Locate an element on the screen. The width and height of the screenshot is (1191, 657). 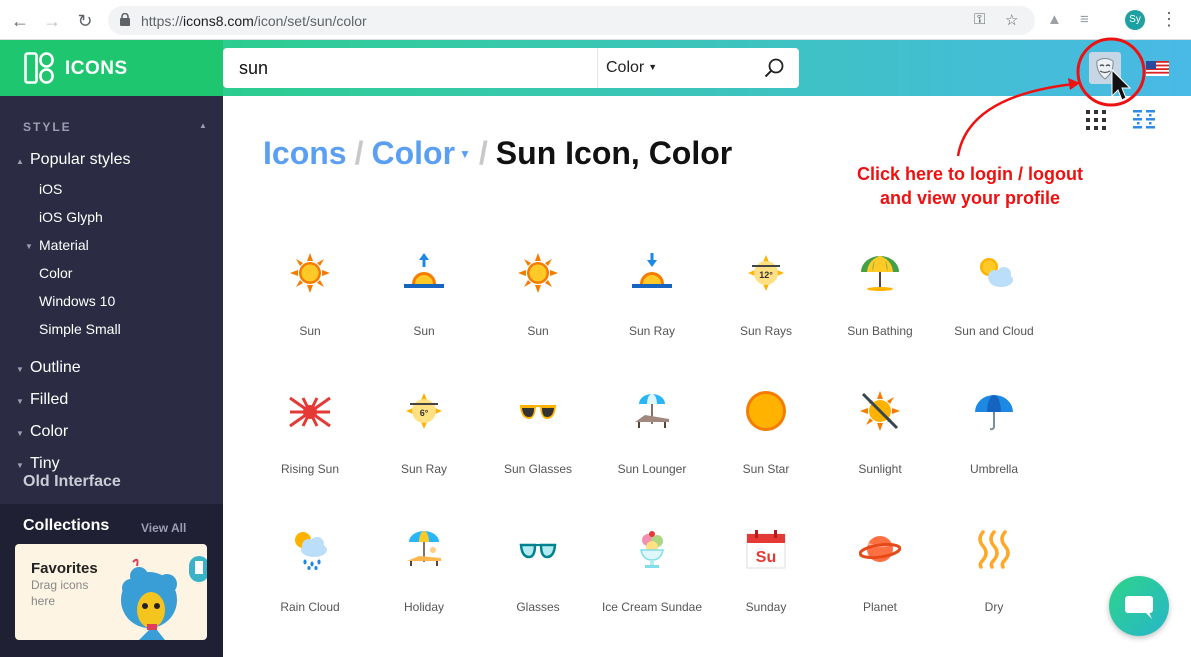
breadcrumb-icons-link: Icons is located at coordinates (305, 153).